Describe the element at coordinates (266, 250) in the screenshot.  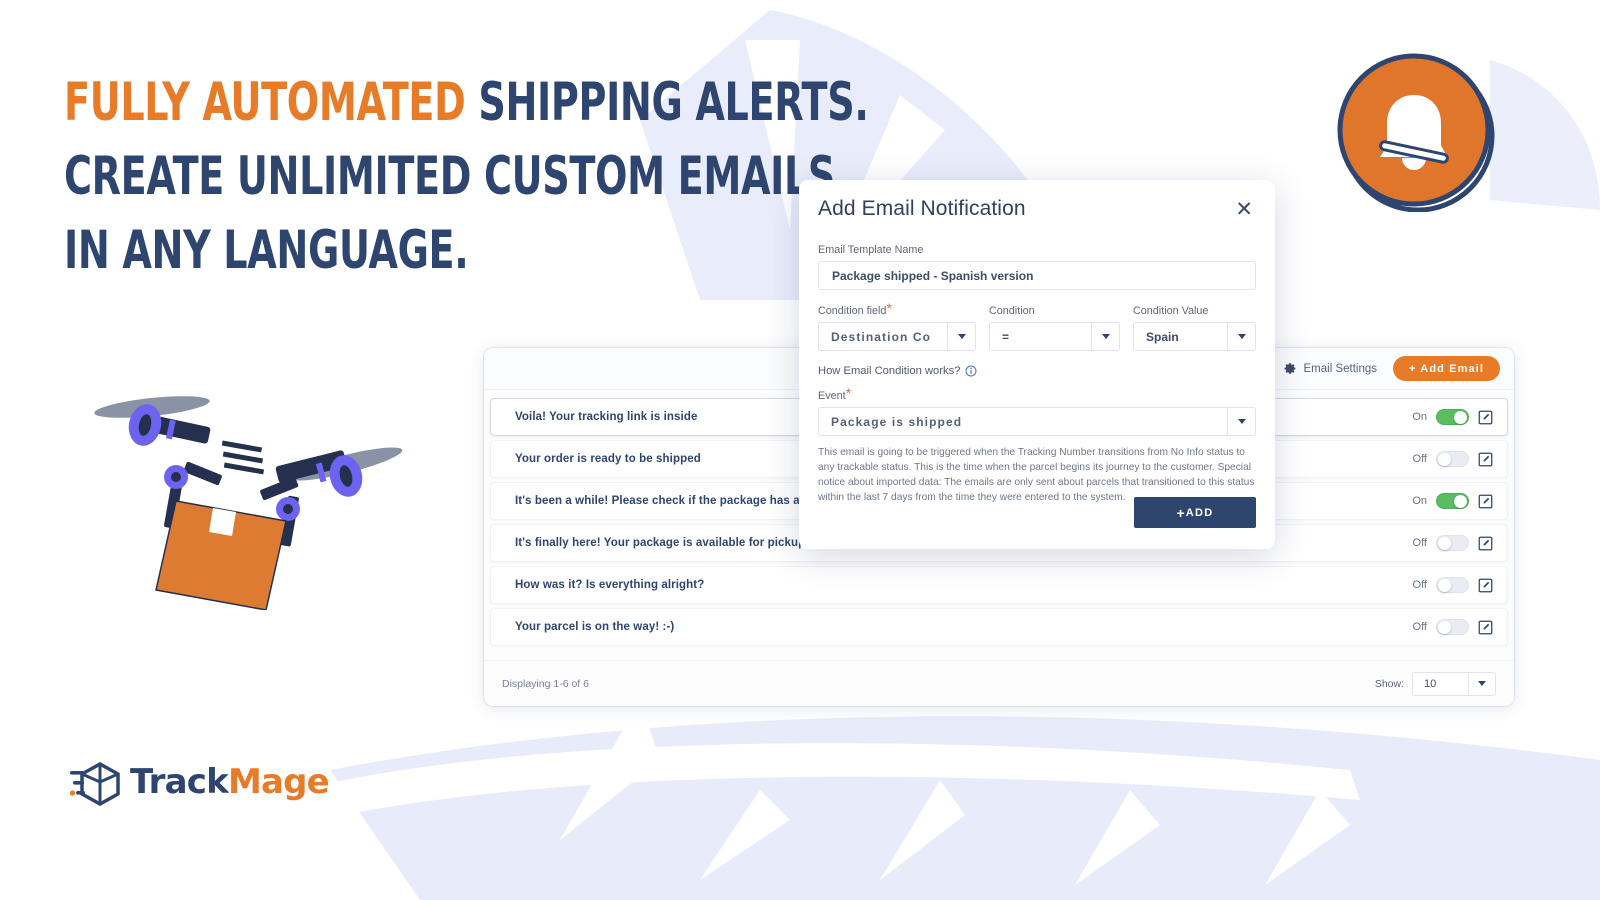
I see `headline-line-3: IN ANY LANGUAGE.` at that location.